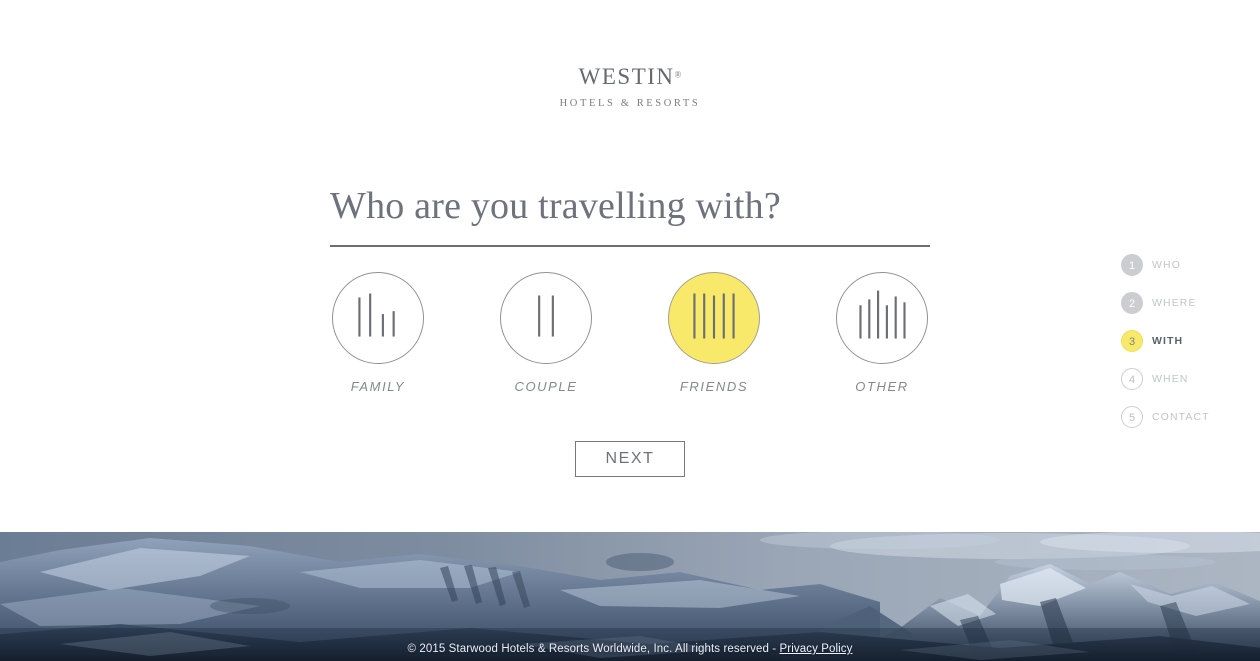 This screenshot has width=1260, height=661. Describe the element at coordinates (555, 206) in the screenshot. I see `page-title: Who are you travelling with?` at that location.